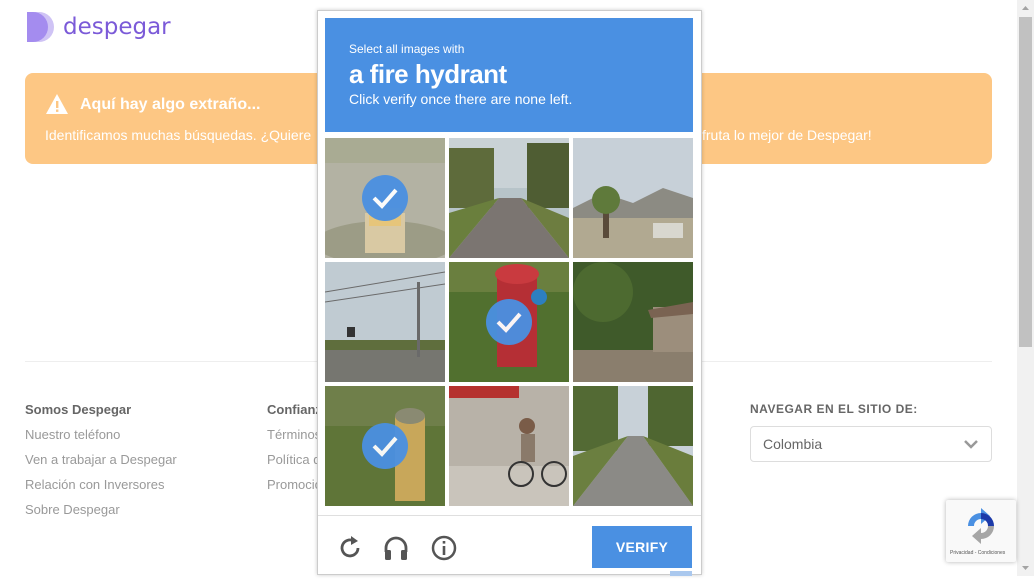 This screenshot has height=581, width=1034. Describe the element at coordinates (101, 509) in the screenshot. I see `footer-link-sobre: Sobre Despegar` at that location.